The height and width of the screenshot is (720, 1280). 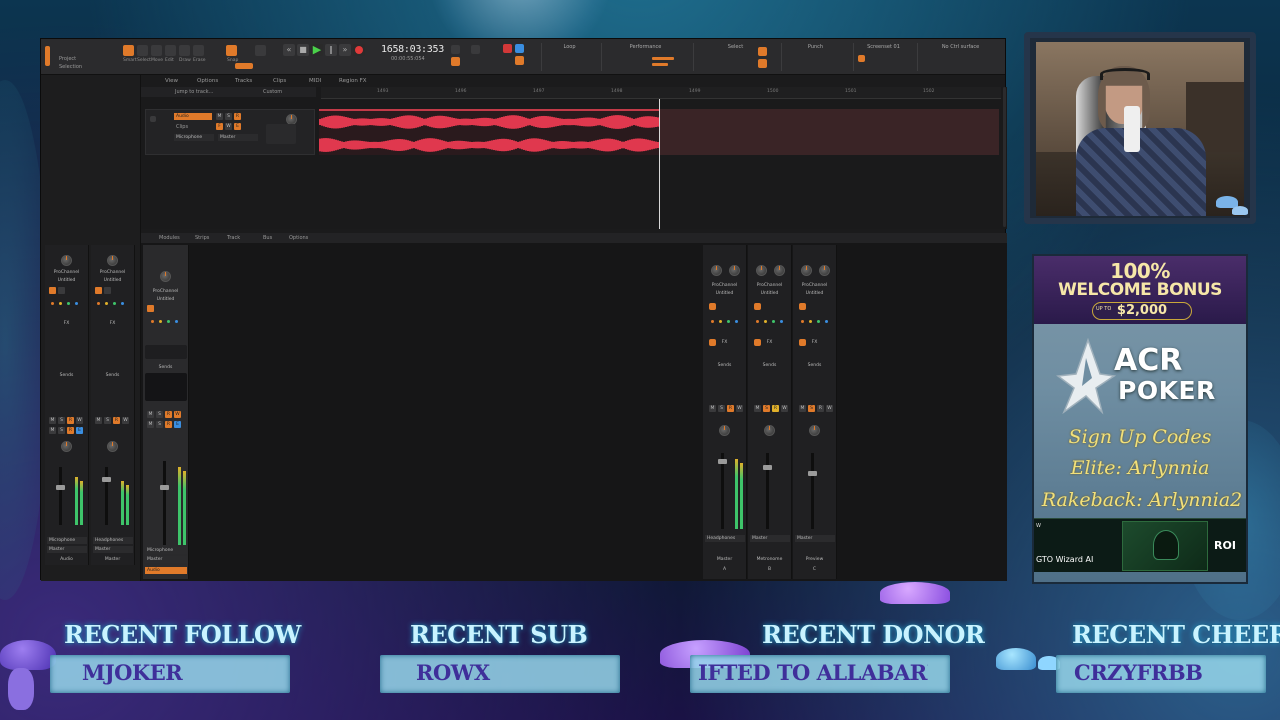 What do you see at coordinates (455, 49) in the screenshot?
I see `metronome-button` at bounding box center [455, 49].